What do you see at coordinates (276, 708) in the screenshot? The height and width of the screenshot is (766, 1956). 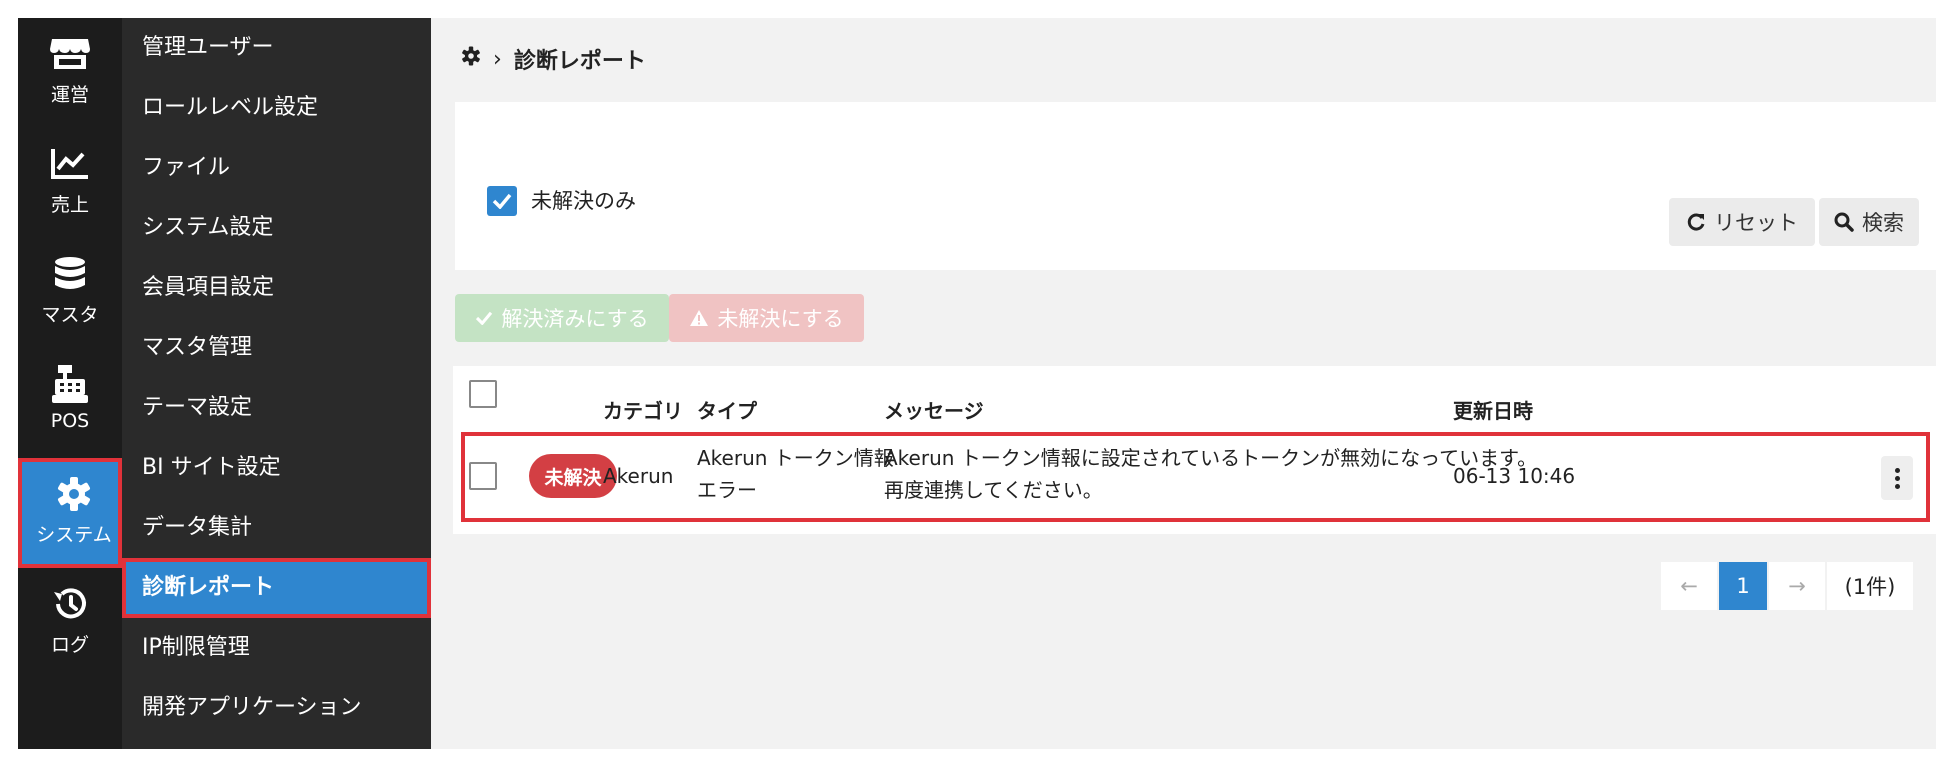 I see `menu-item-dev-applications: 開発アプリケーション` at bounding box center [276, 708].